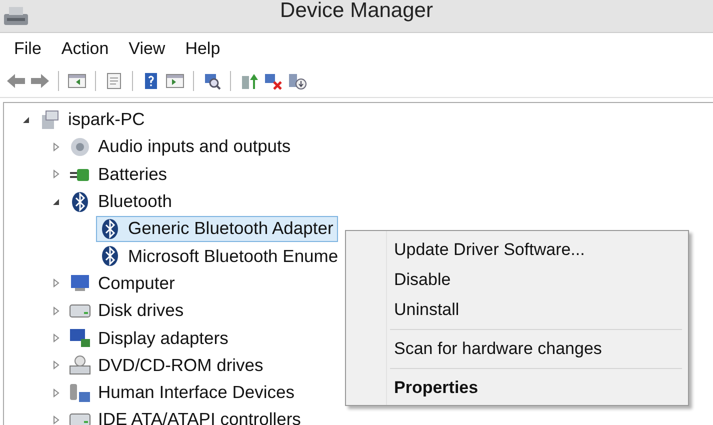  Describe the element at coordinates (217, 229) in the screenshot. I see `tree-item: Generic Bluetooth Adapter` at that location.